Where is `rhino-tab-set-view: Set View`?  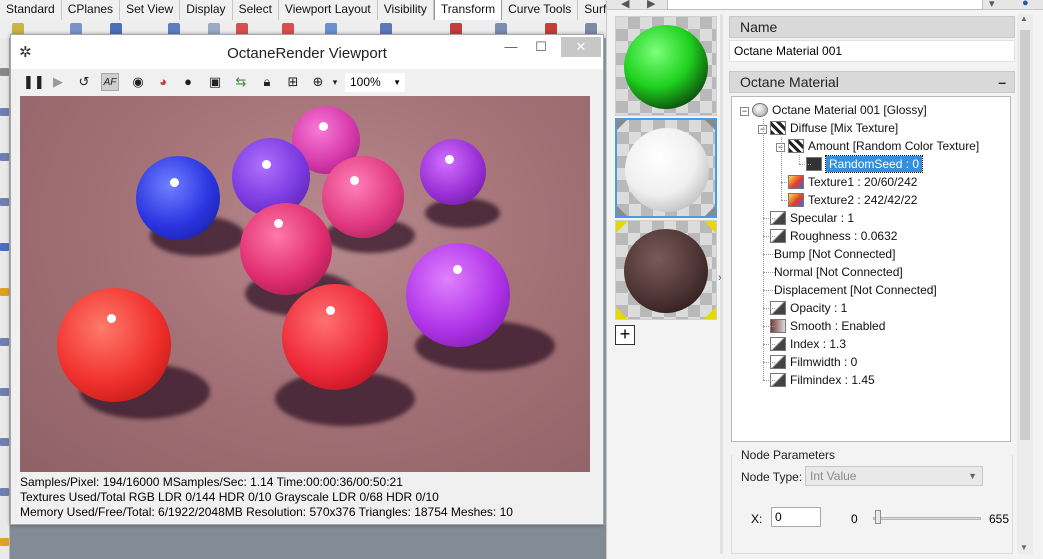
rhino-tab-set-view: Set View is located at coordinates (150, 10).